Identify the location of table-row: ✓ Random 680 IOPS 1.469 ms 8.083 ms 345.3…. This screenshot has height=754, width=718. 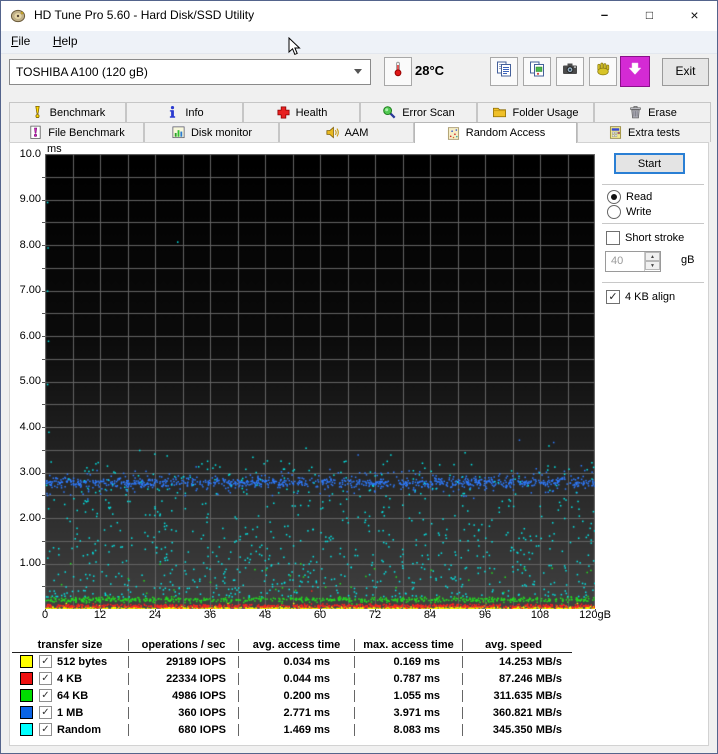
(292, 729).